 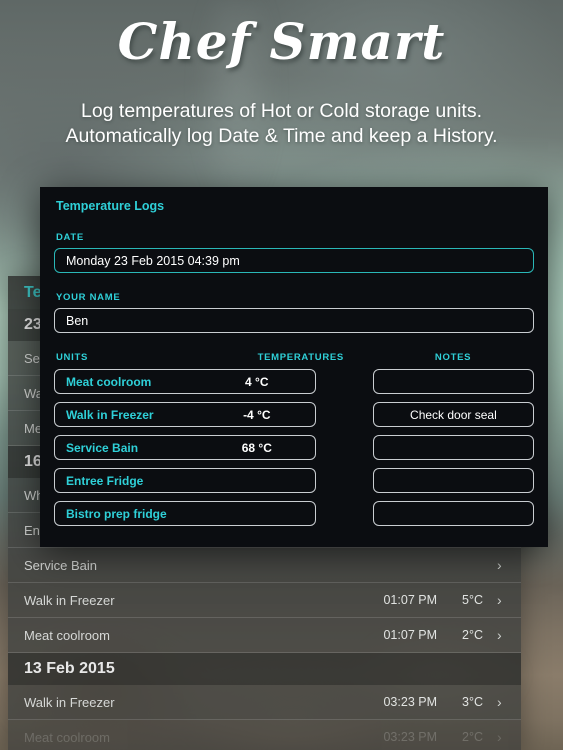 I want to click on column-header-units: UNITS, so click(x=72, y=357).